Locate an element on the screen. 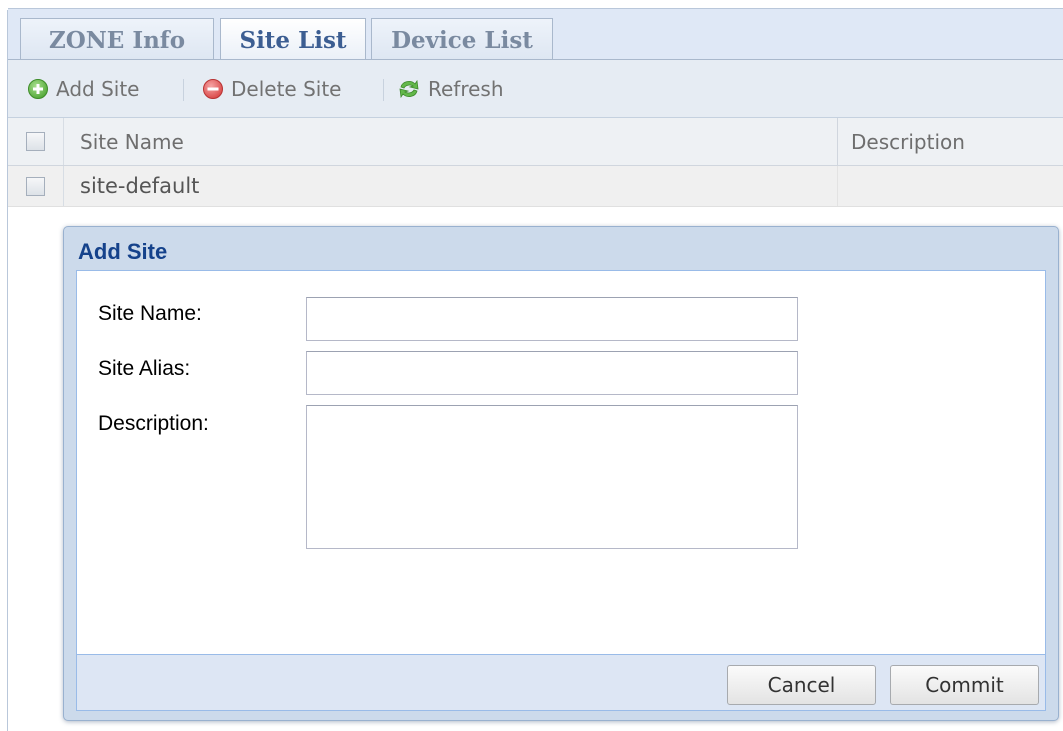 The width and height of the screenshot is (1063, 731). site-name-label: Site Name: is located at coordinates (150, 313).